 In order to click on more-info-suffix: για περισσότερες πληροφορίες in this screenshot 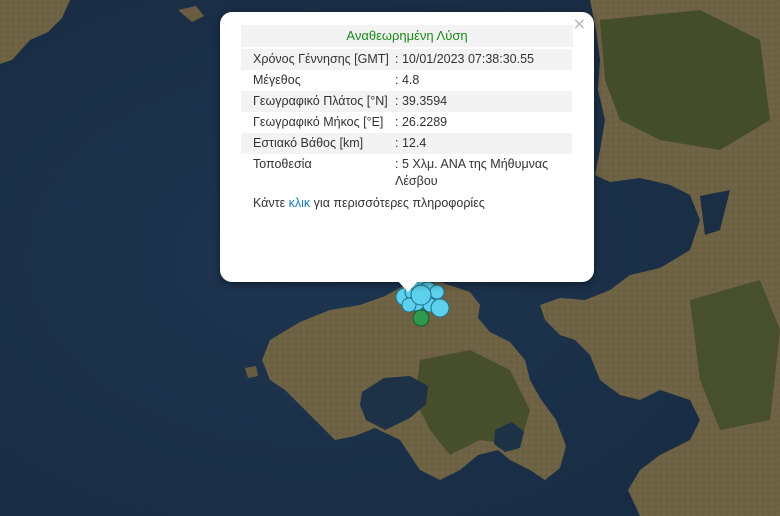, I will do `click(399, 203)`.